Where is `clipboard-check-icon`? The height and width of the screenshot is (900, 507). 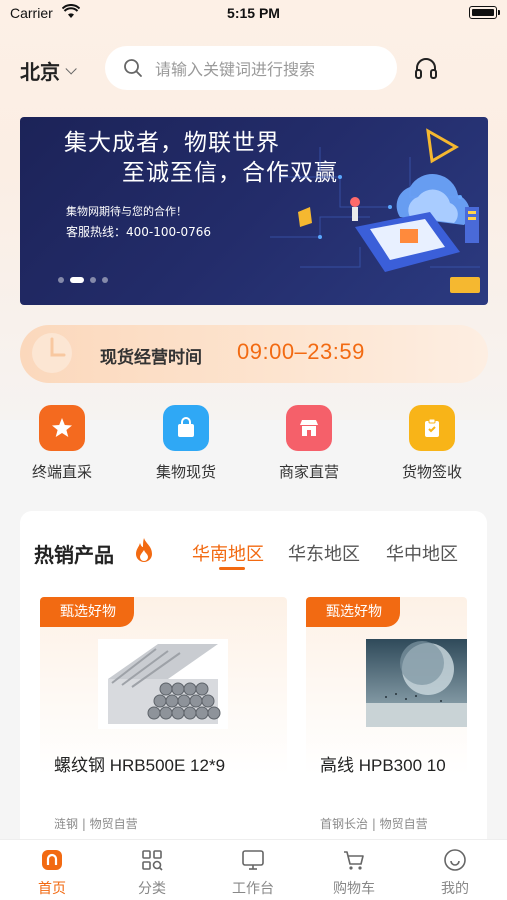
clipboard-check-icon is located at coordinates (432, 428).